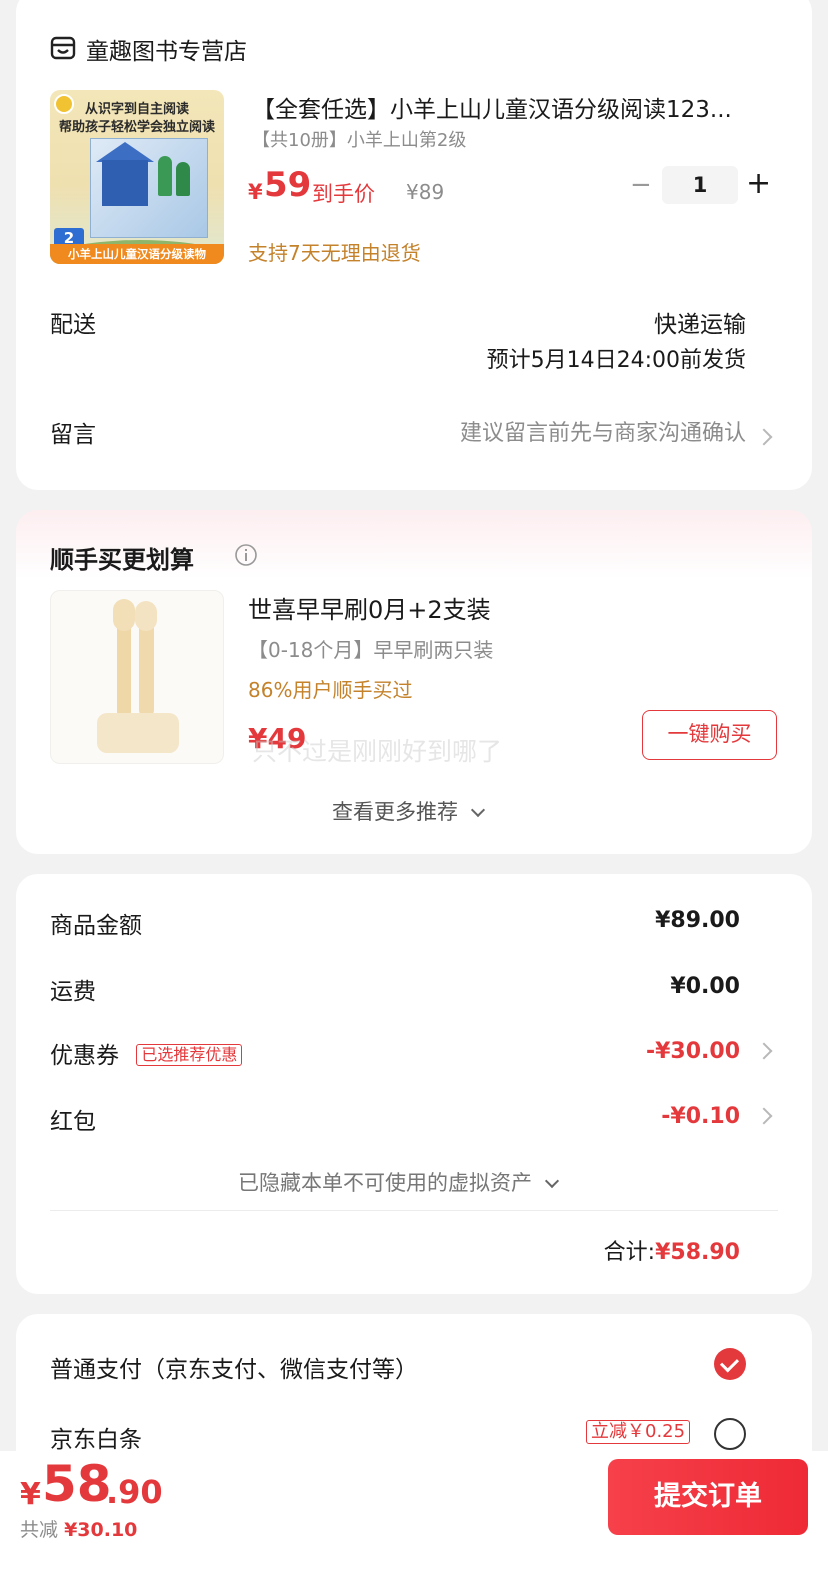 Image resolution: width=828 pixels, height=1569 pixels. Describe the element at coordinates (101, 1530) in the screenshot. I see `footer-saved-value: ¥30.10` at that location.